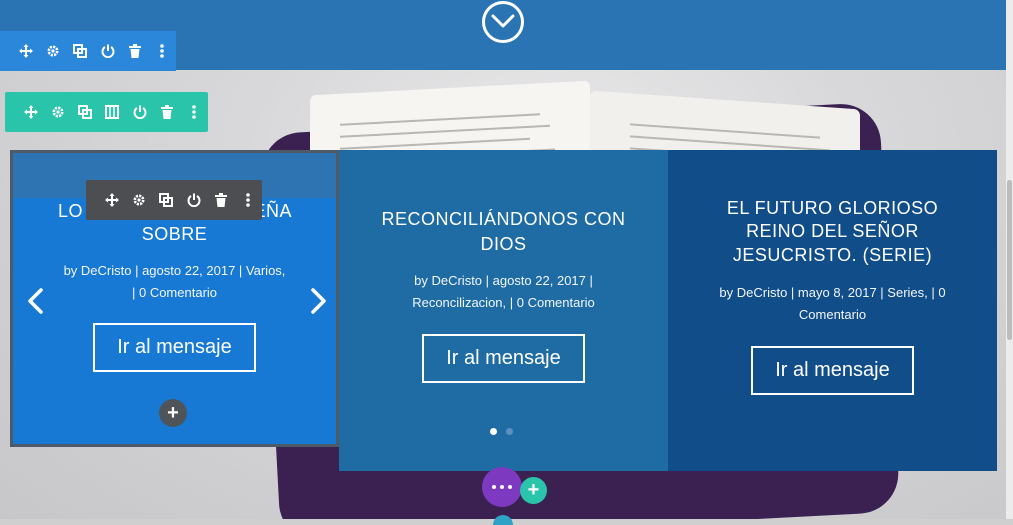 This screenshot has height=525, width=1013. I want to click on slide-title-left: LO, so click(71, 211).